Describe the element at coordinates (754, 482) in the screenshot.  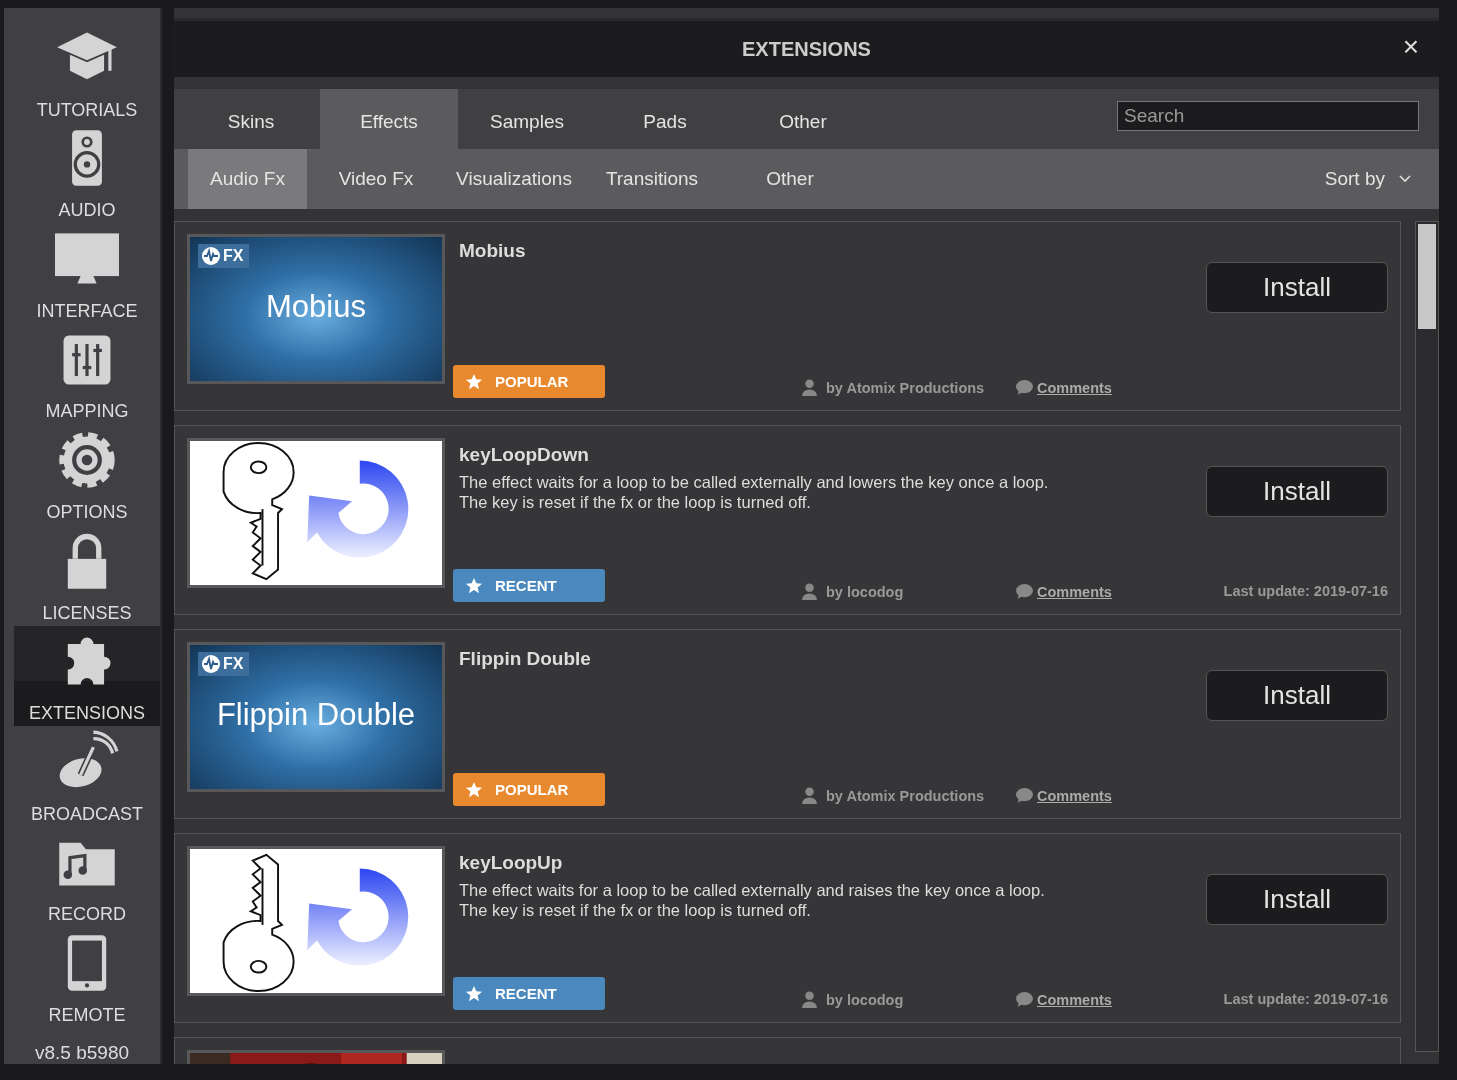
I see `extension-description: The effect waits for a loop to be called externally and lowers the key once a loop.` at that location.